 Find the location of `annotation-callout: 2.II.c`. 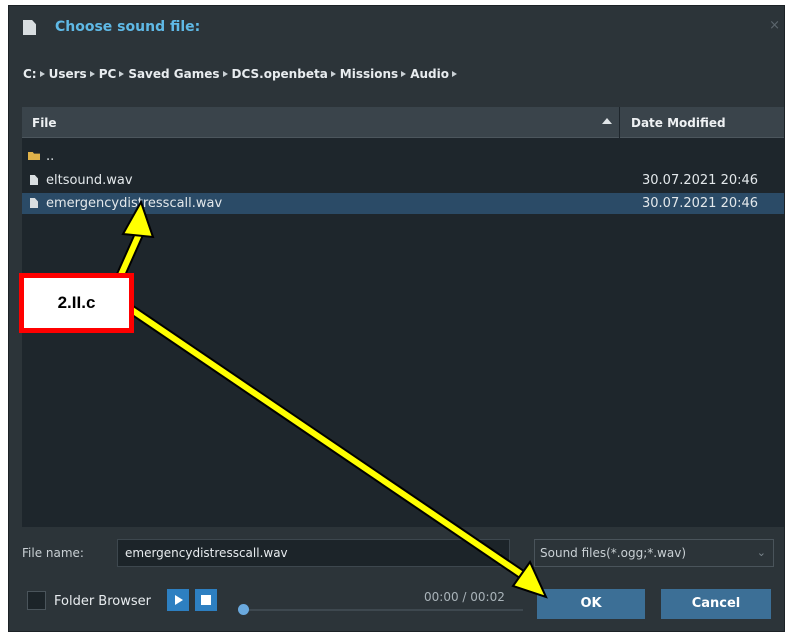

annotation-callout: 2.II.c is located at coordinates (76, 303).